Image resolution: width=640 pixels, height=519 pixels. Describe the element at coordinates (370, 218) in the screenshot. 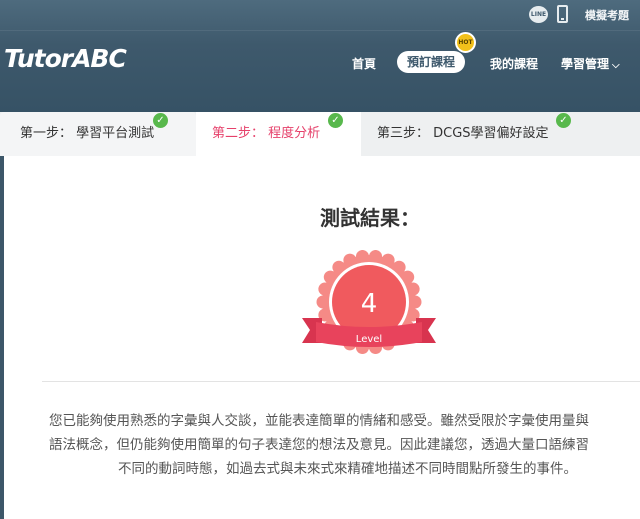

I see `result-title: 測試結果：` at that location.